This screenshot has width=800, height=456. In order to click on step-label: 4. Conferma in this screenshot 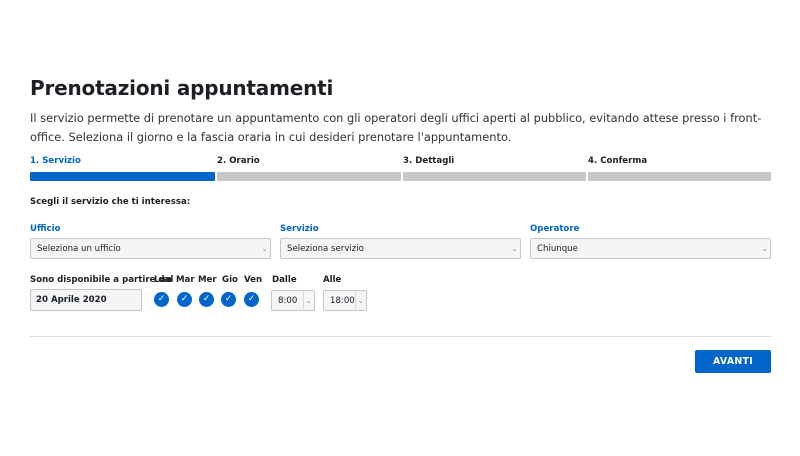, I will do `click(618, 161)`.